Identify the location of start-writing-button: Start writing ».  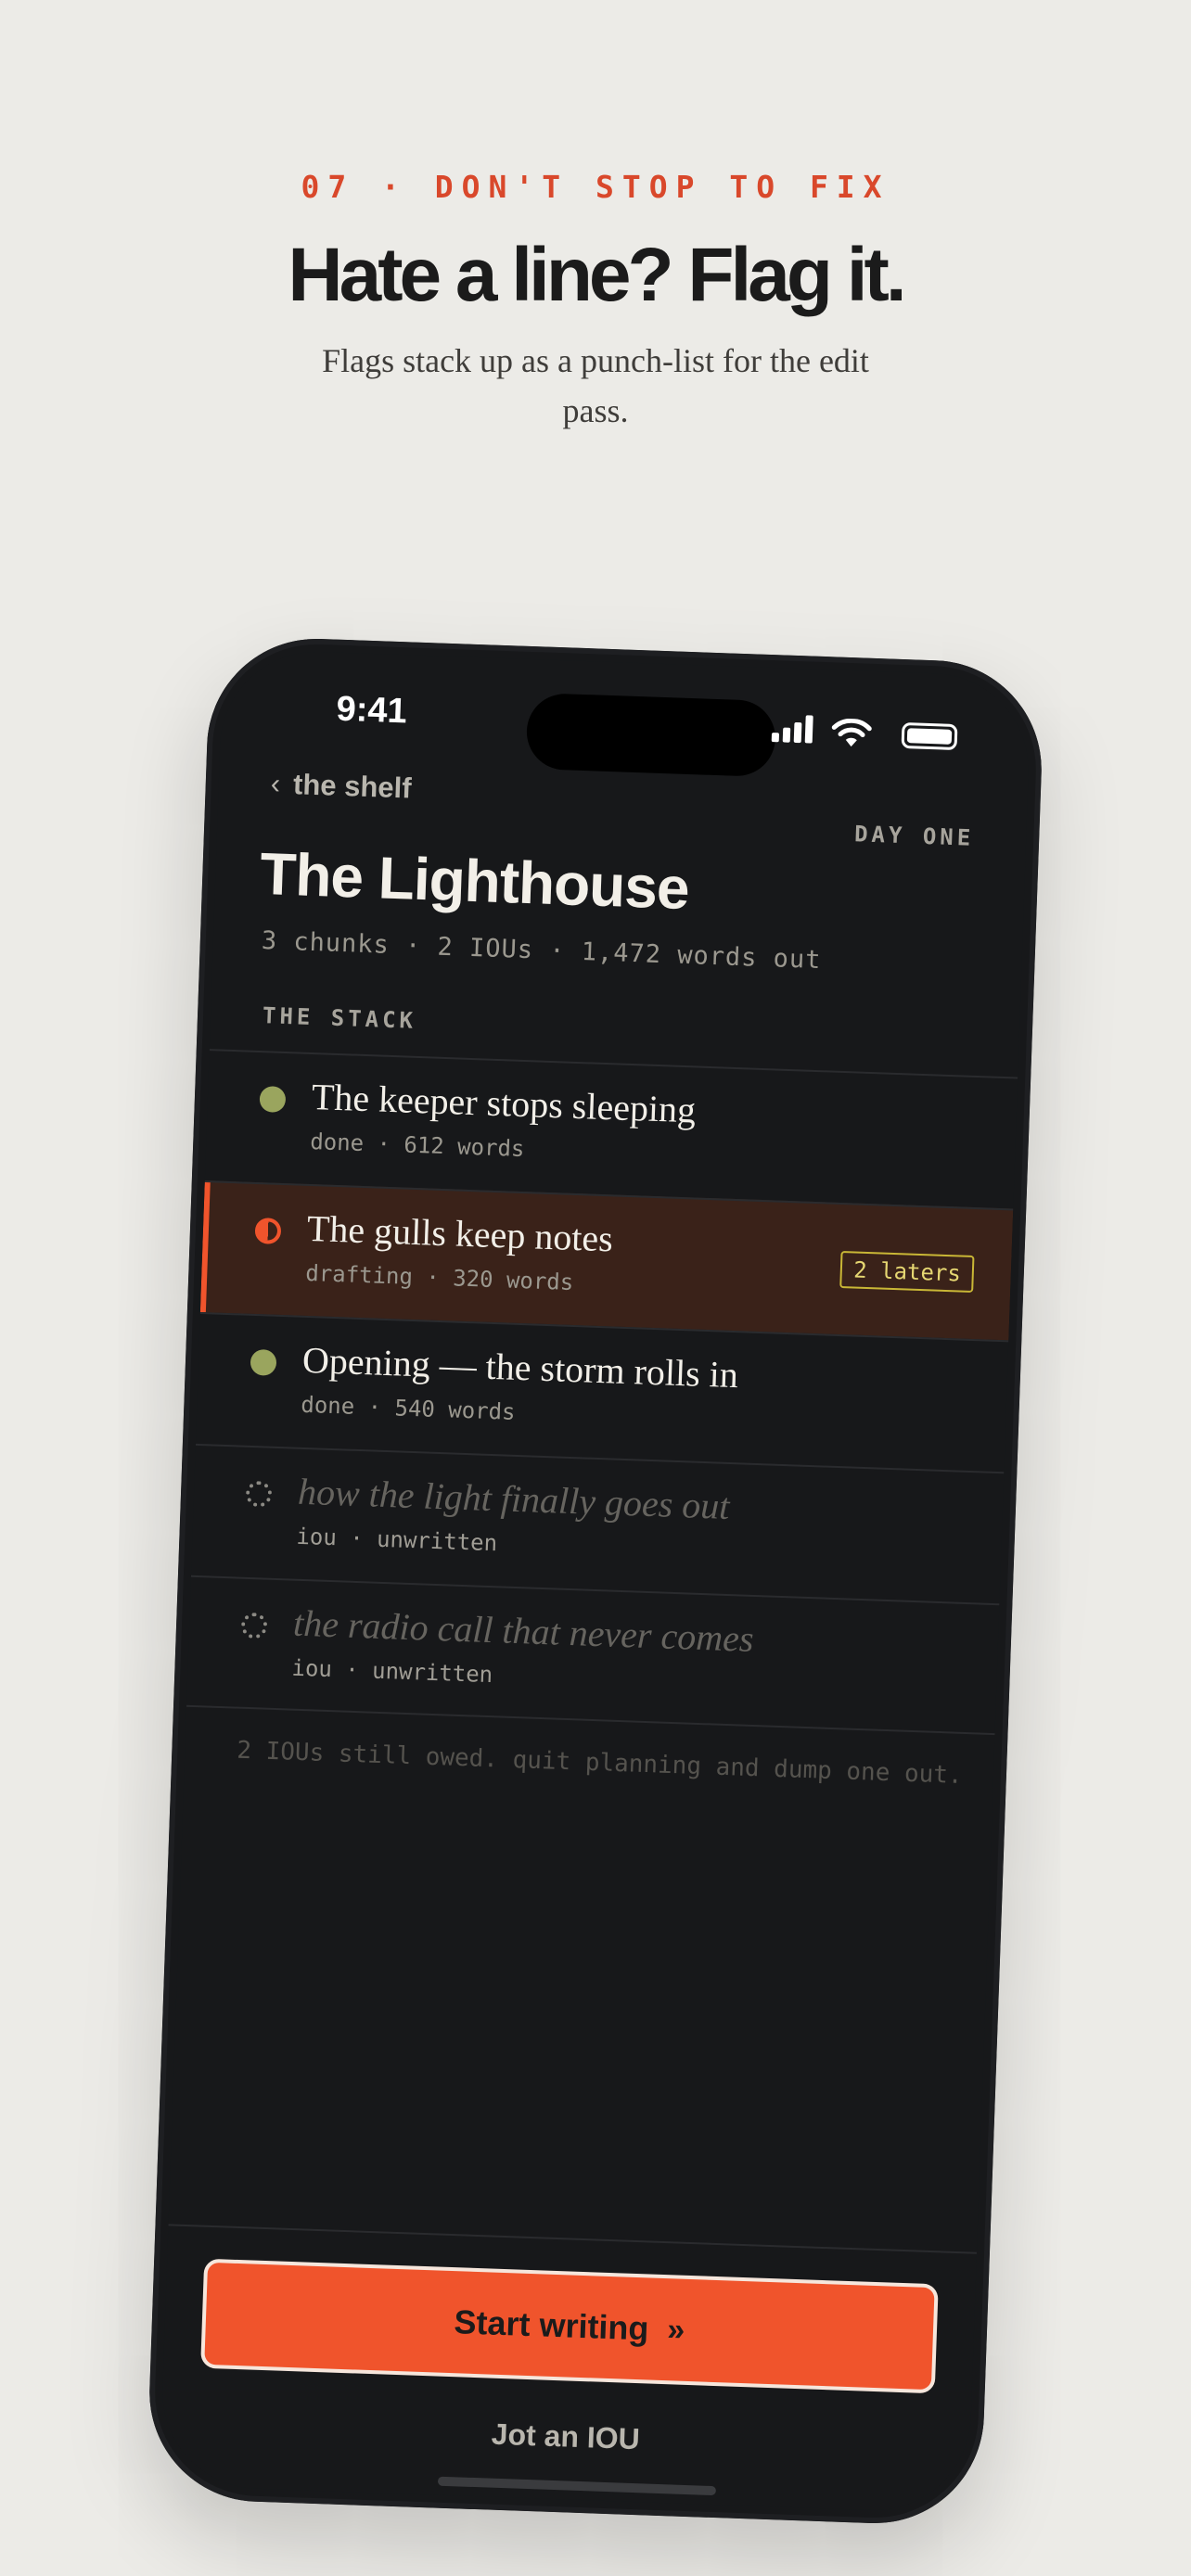
(569, 2326).